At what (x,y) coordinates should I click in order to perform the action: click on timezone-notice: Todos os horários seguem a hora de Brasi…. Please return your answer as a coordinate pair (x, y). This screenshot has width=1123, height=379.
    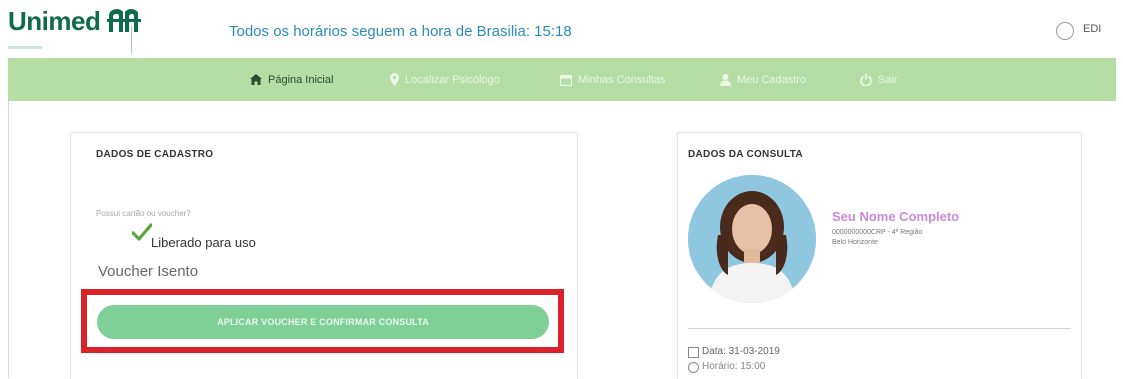
    Looking at the image, I should click on (400, 31).